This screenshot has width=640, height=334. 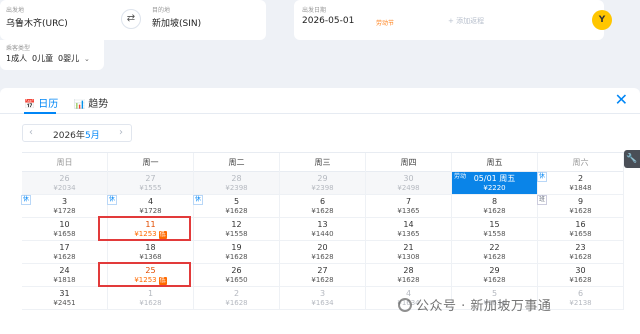 I want to click on day-number: 2, so click(x=580, y=178).